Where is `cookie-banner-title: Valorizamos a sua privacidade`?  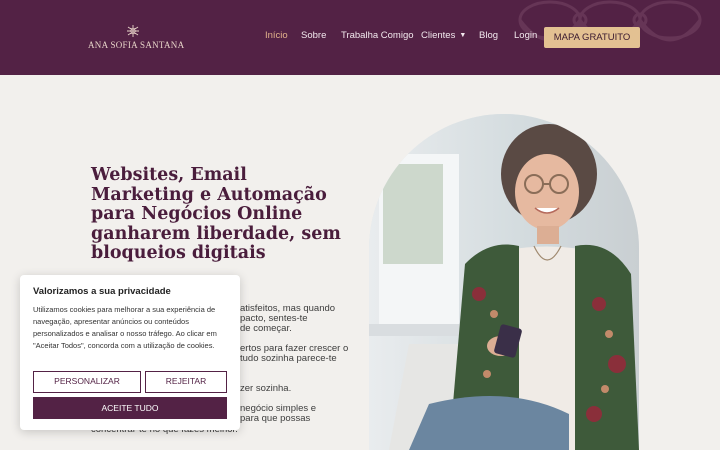 cookie-banner-title: Valorizamos a sua privacidade is located at coordinates (102, 291).